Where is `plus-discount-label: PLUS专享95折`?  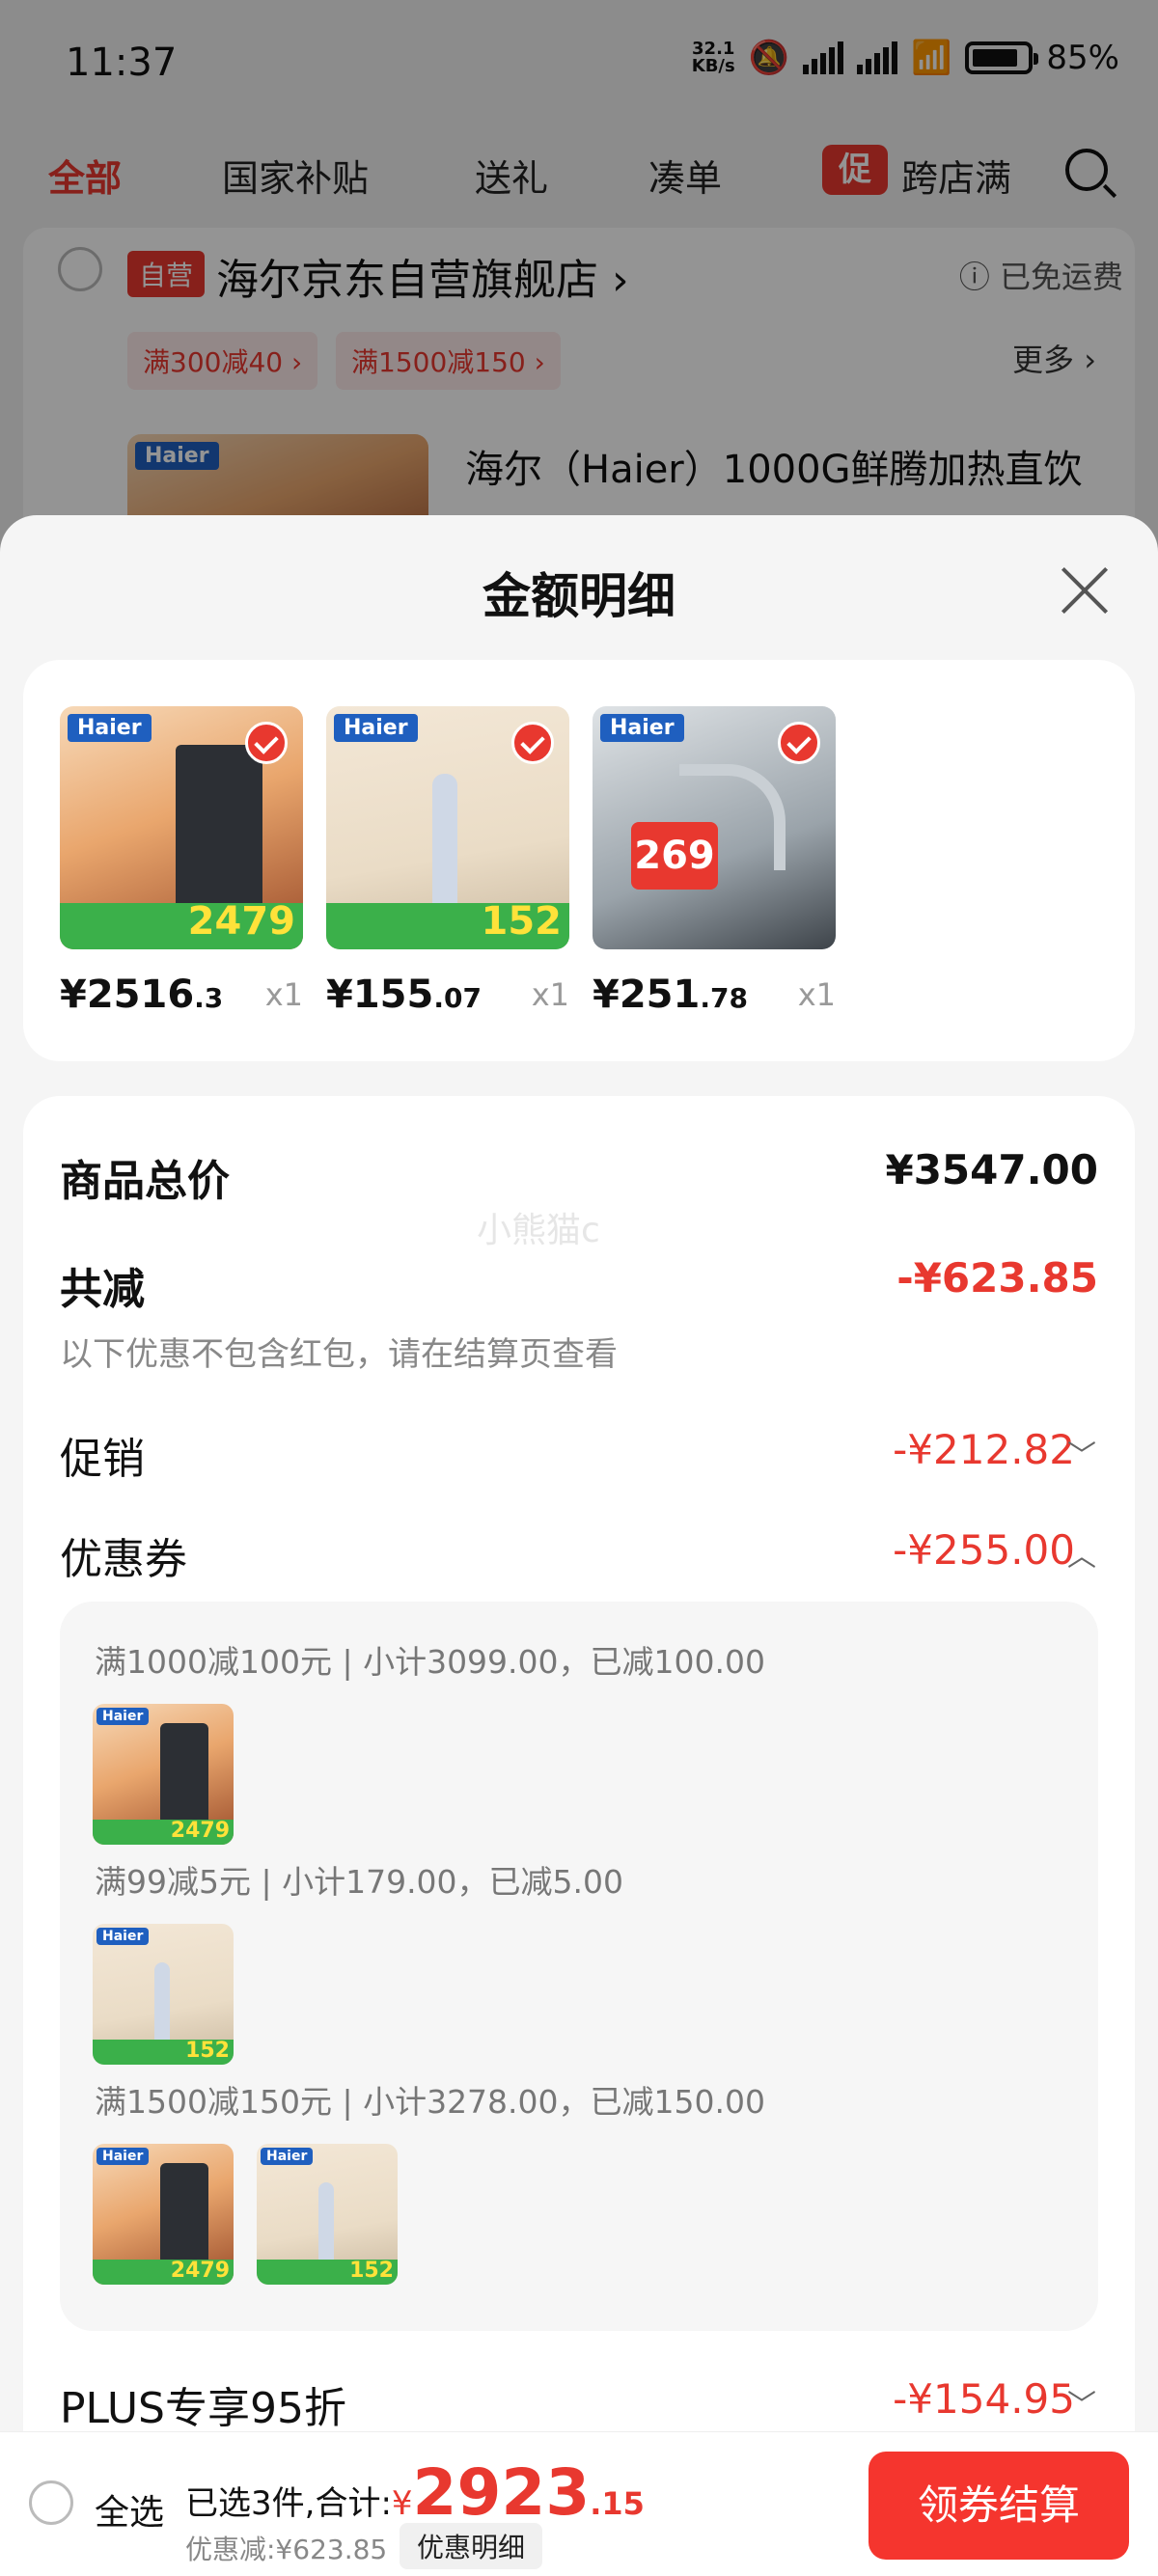 plus-discount-label: PLUS专享95折 is located at coordinates (203, 2404).